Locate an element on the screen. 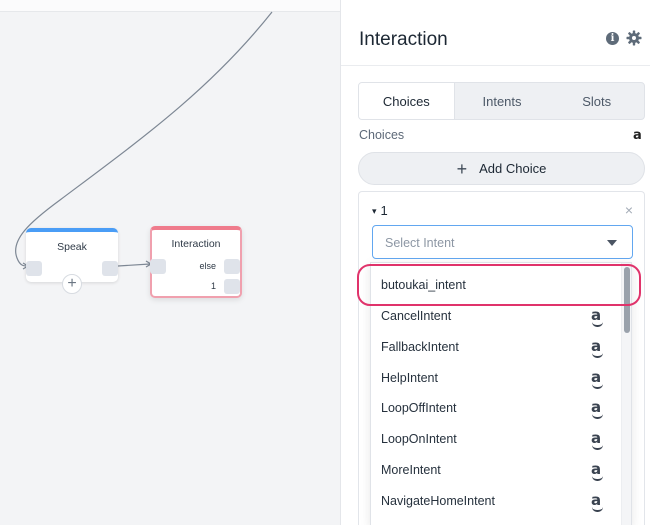  dropdown-option: LoopOffIntent a is located at coordinates (496, 408).